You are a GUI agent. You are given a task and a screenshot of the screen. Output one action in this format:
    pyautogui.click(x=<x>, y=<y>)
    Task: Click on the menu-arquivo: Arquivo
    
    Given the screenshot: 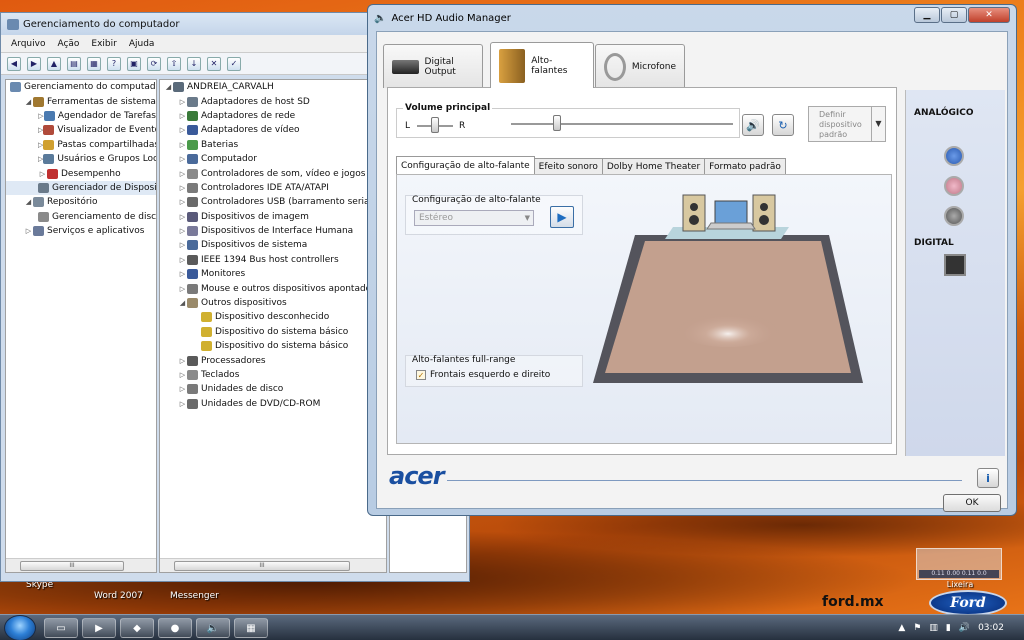 What is the action you would take?
    pyautogui.click(x=28, y=44)
    